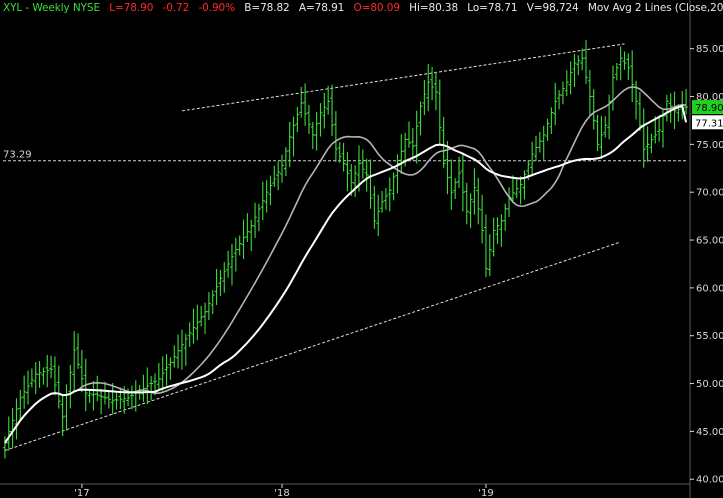 The width and height of the screenshot is (723, 498). Describe the element at coordinates (552, 8) in the screenshot. I see `volume-label: V=98,724` at that location.